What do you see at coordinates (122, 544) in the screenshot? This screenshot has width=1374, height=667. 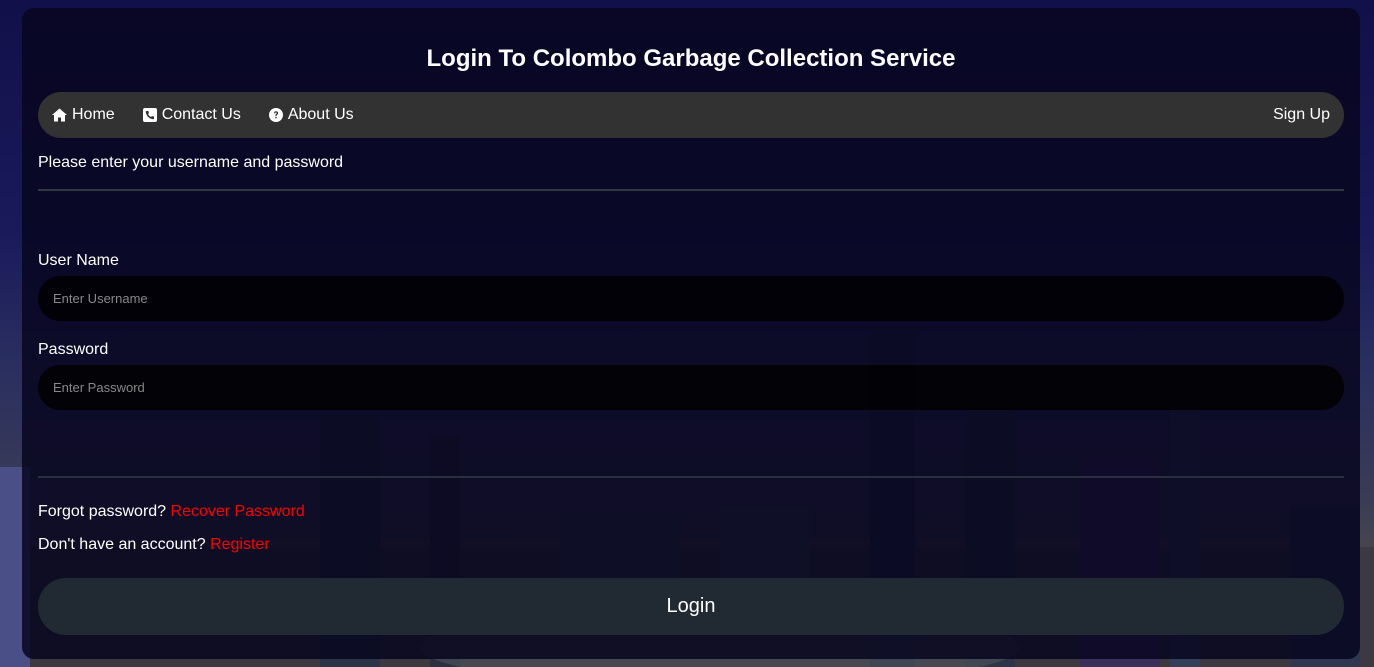 I see `register-text: Don't have an account?` at bounding box center [122, 544].